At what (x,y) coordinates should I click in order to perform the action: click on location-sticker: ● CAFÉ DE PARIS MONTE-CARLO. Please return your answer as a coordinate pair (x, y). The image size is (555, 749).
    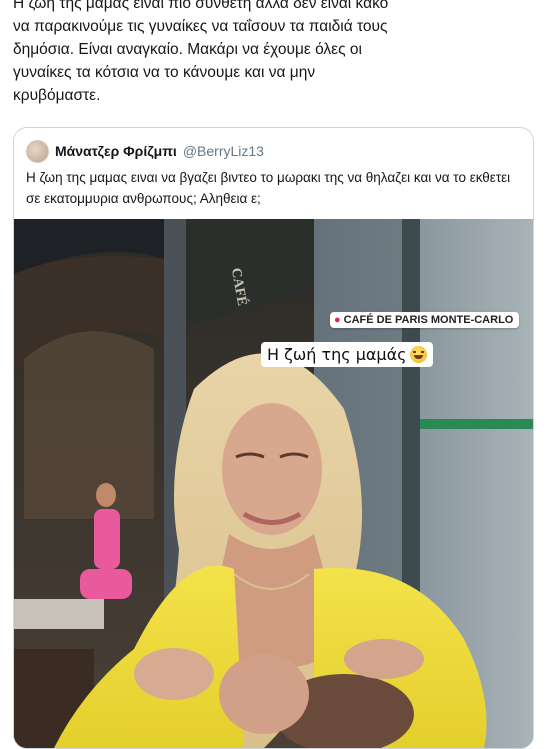
    Looking at the image, I should click on (425, 320).